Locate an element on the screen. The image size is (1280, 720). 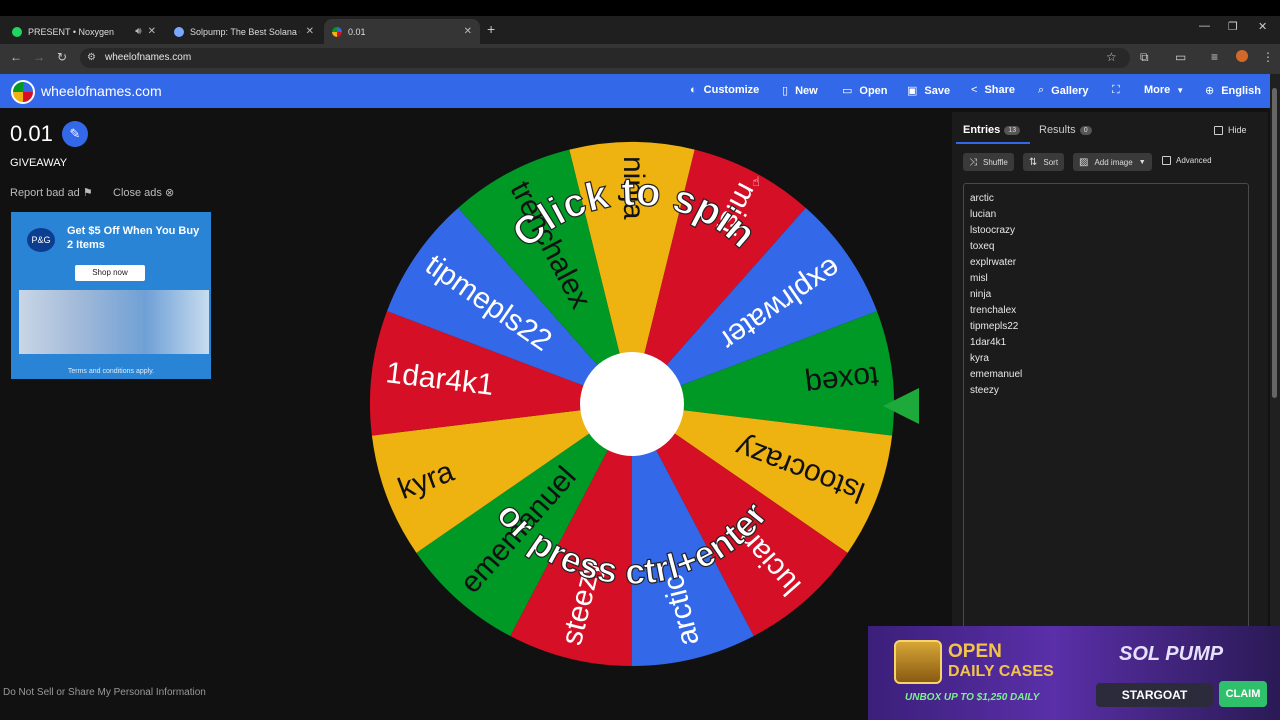
results-count-badge: 0 is located at coordinates (1085, 130).